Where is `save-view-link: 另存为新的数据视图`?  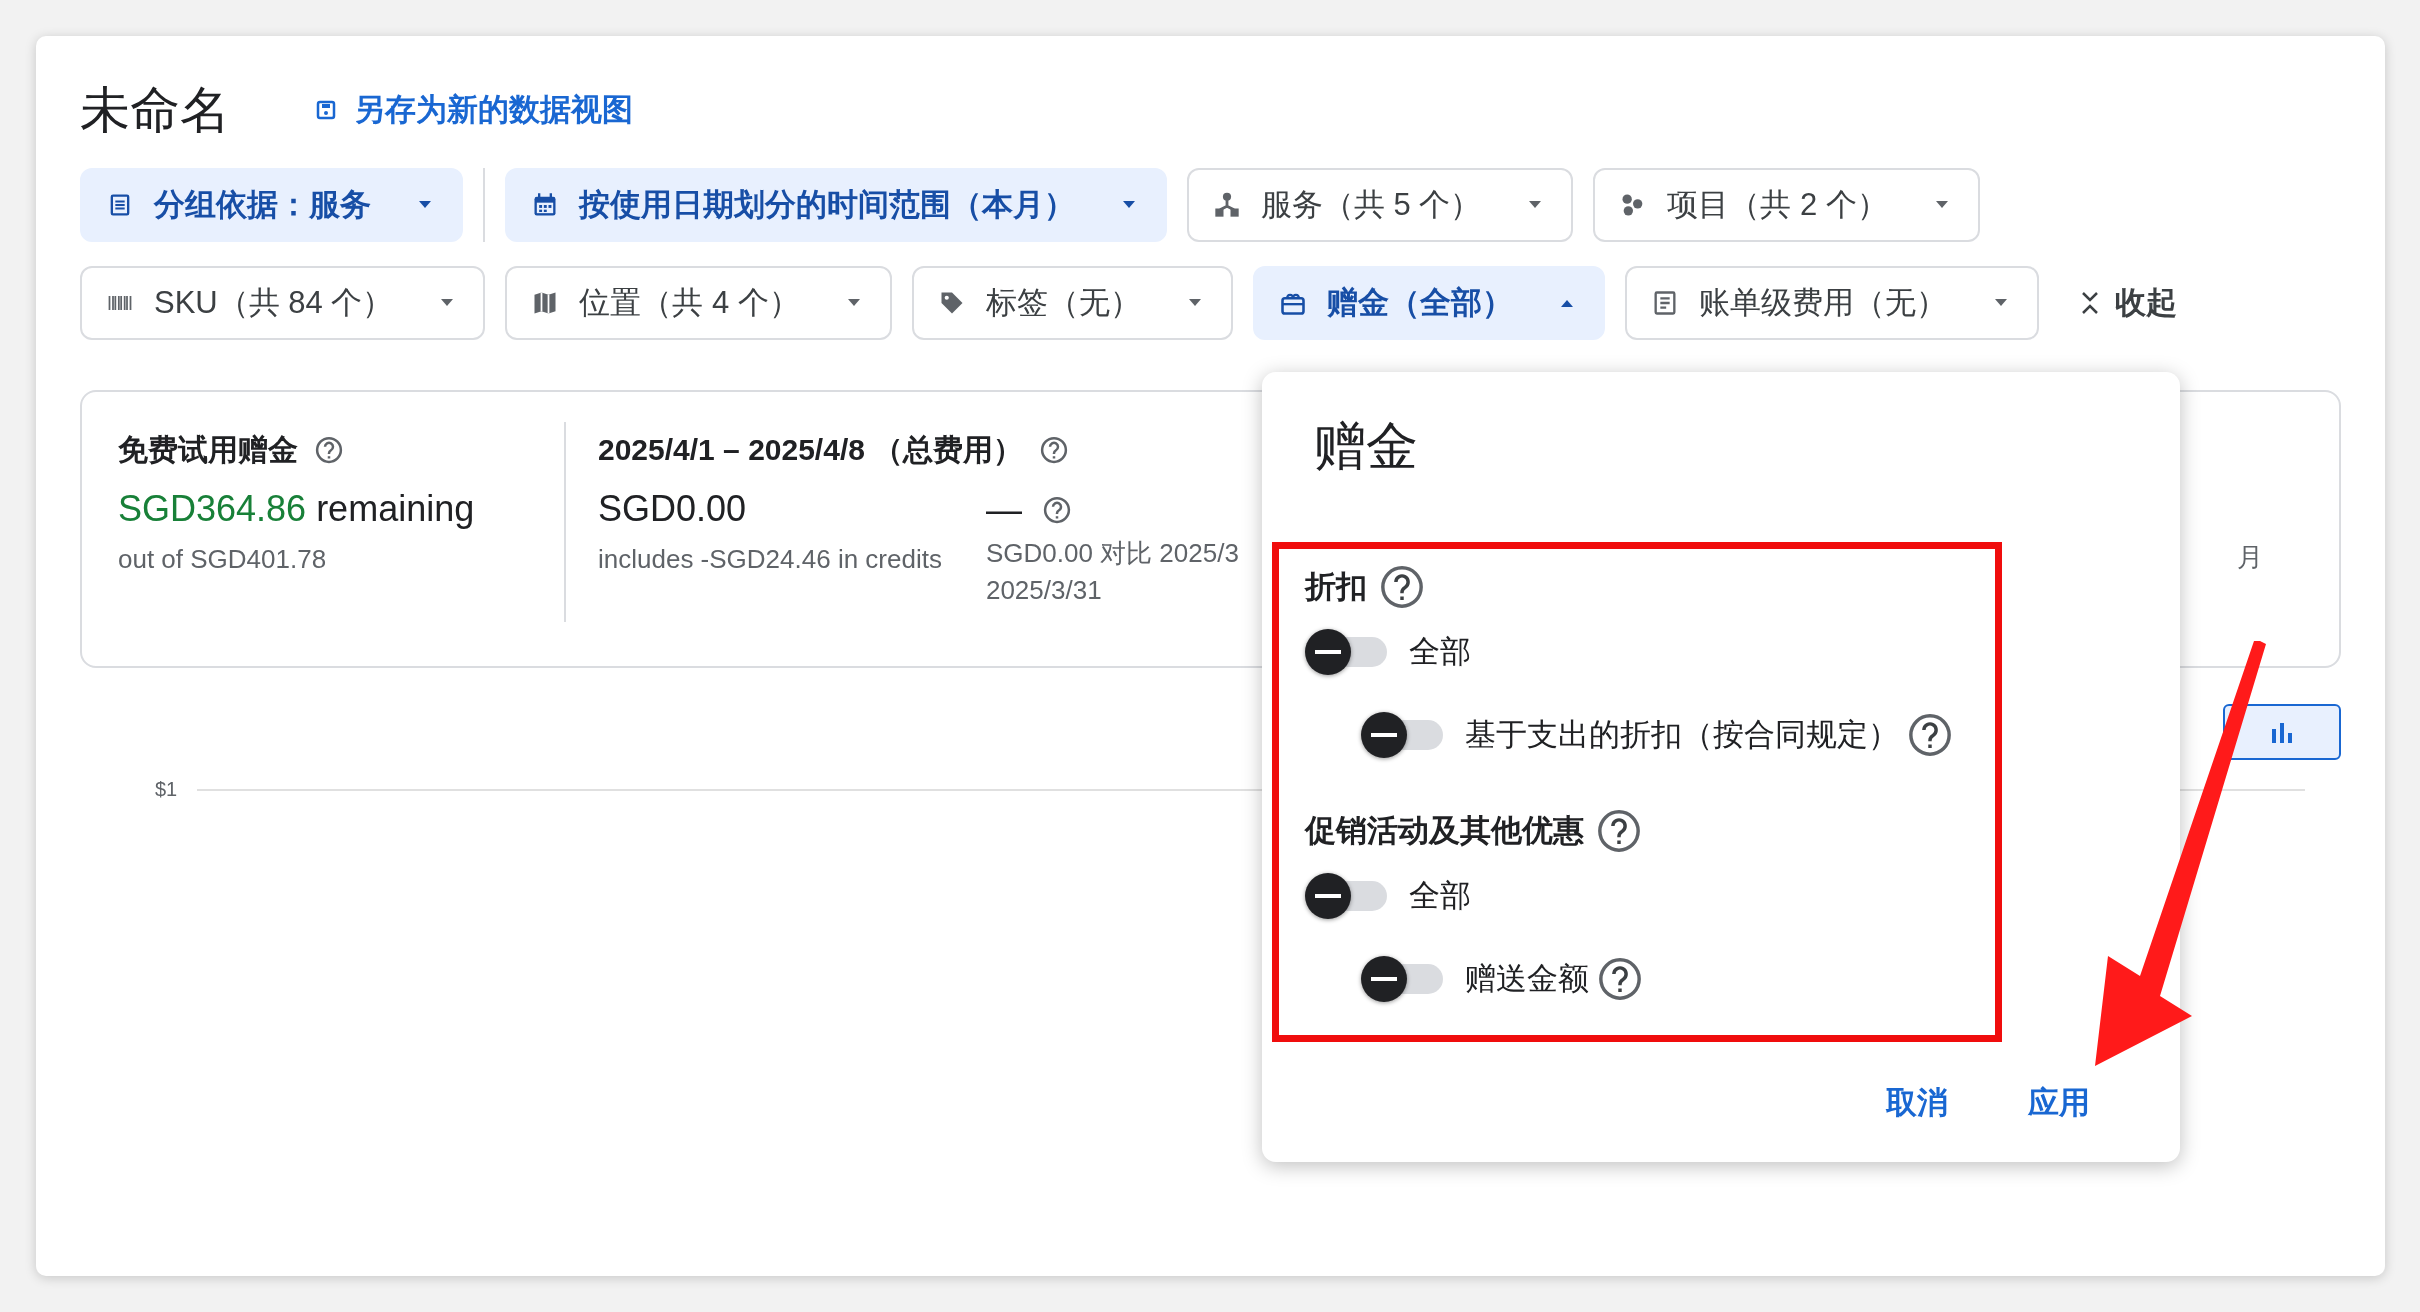
save-view-link: 另存为新的数据视图 is located at coordinates (474, 110).